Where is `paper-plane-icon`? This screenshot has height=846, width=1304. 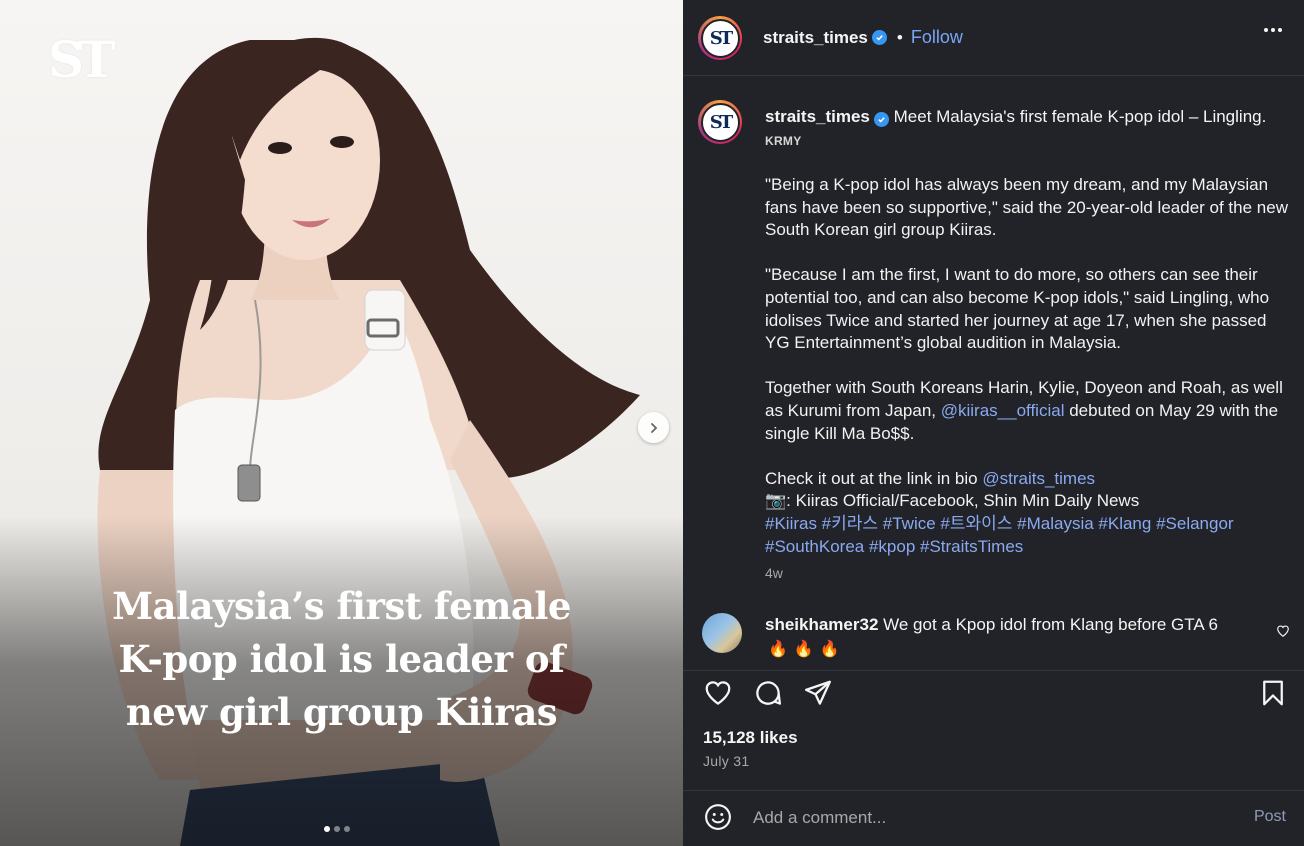
paper-plane-icon is located at coordinates (818, 692).